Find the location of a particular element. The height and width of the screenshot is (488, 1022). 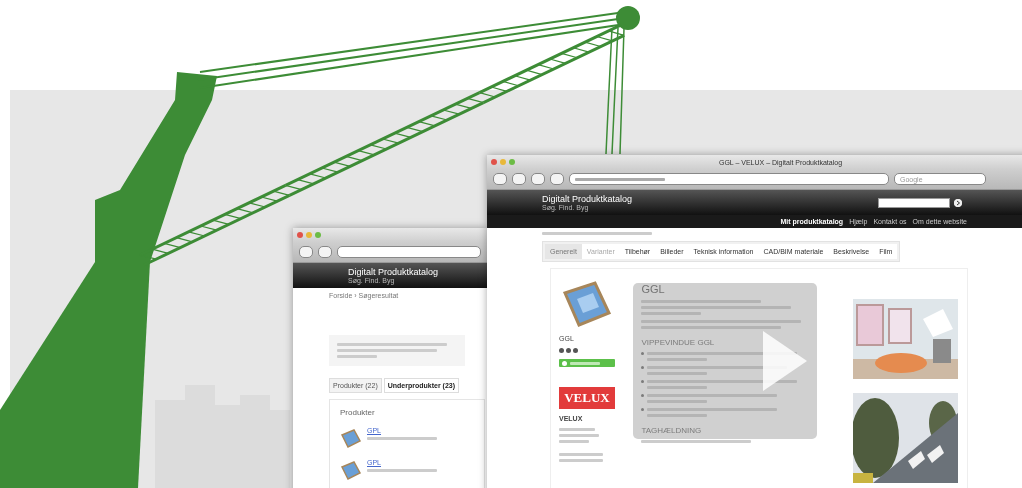

forward-button is located at coordinates (519, 179).